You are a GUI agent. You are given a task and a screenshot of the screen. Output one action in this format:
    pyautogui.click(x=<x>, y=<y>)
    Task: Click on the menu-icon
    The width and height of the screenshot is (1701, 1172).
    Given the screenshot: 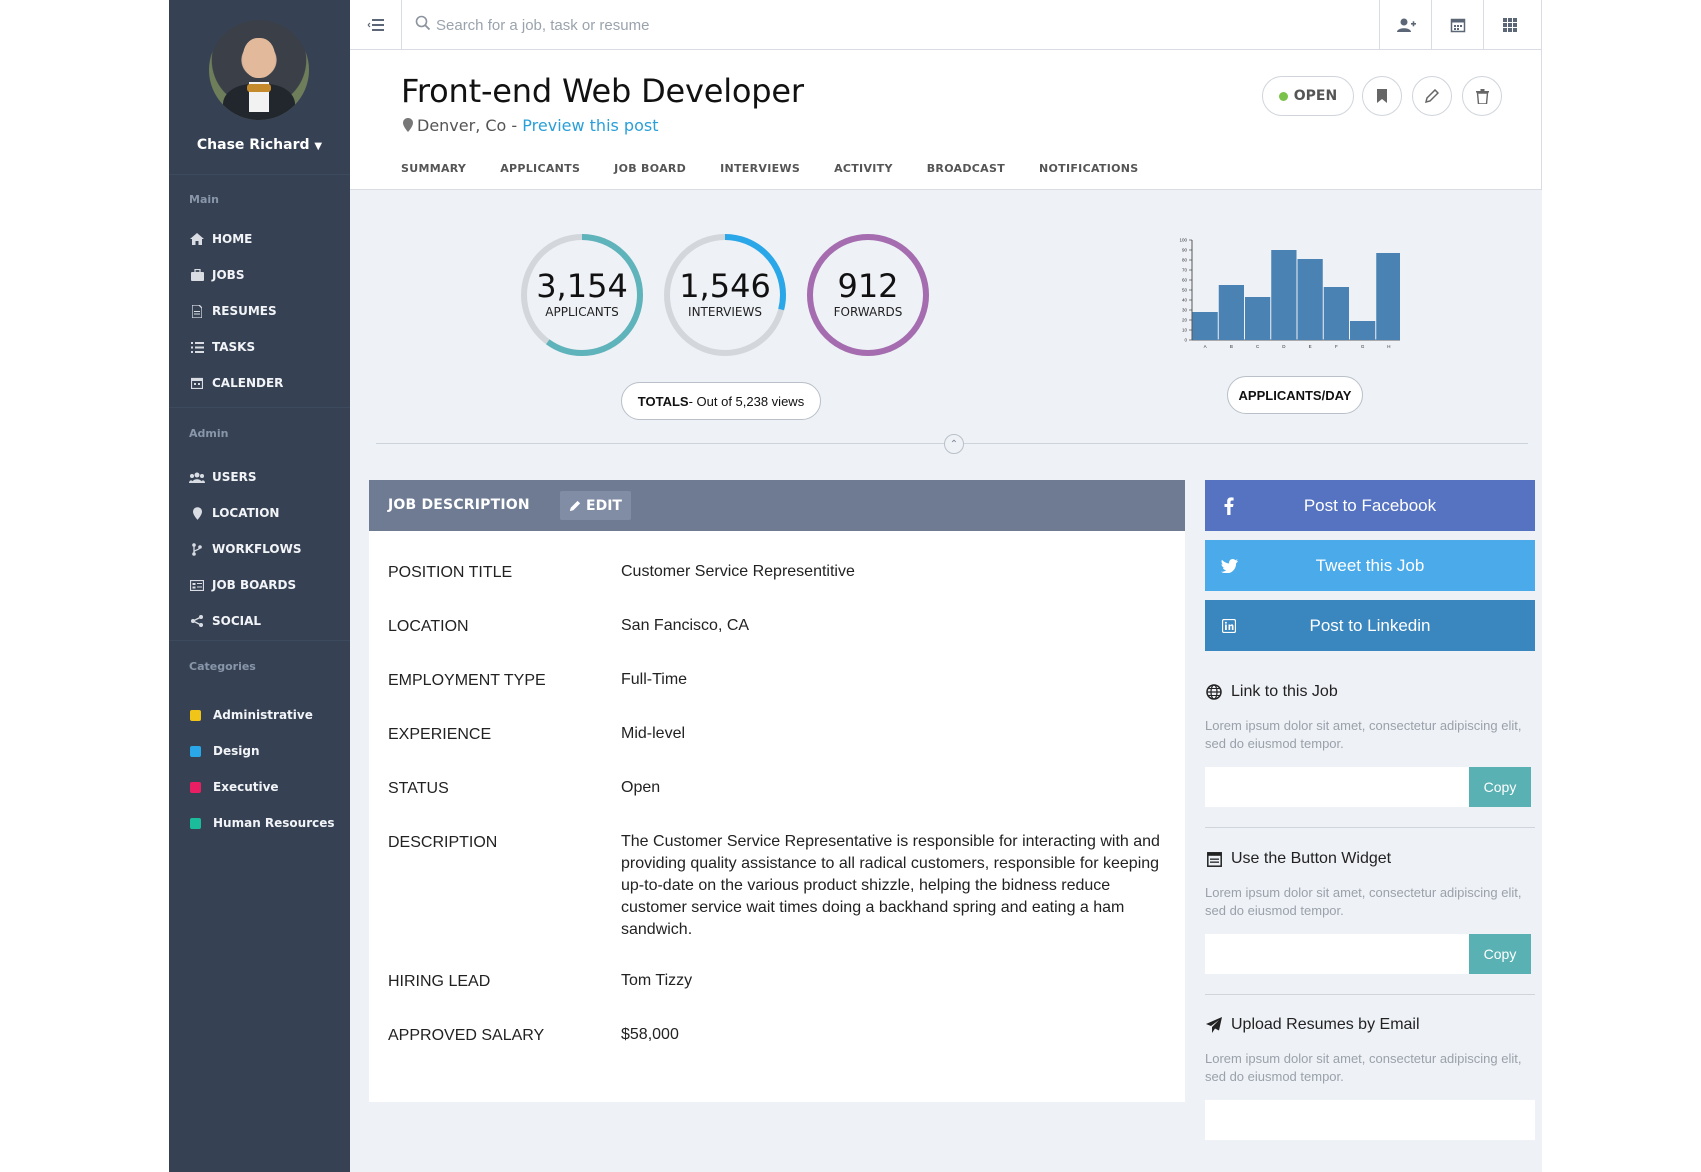 What is the action you would take?
    pyautogui.click(x=375, y=25)
    